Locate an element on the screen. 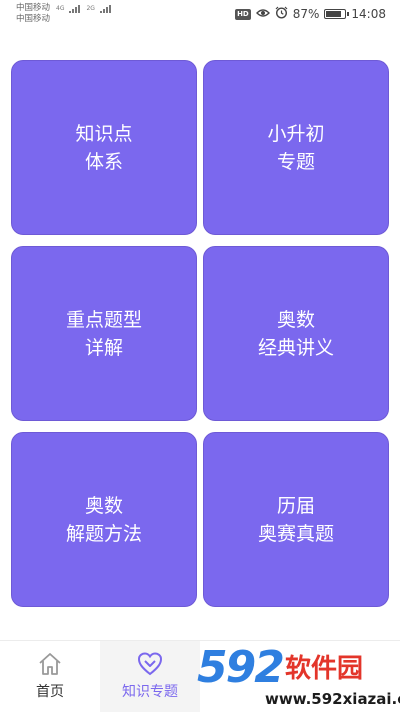 Image resolution: width=400 pixels, height=712 pixels. tile-subtitle: 奥赛真题 is located at coordinates (295, 533).